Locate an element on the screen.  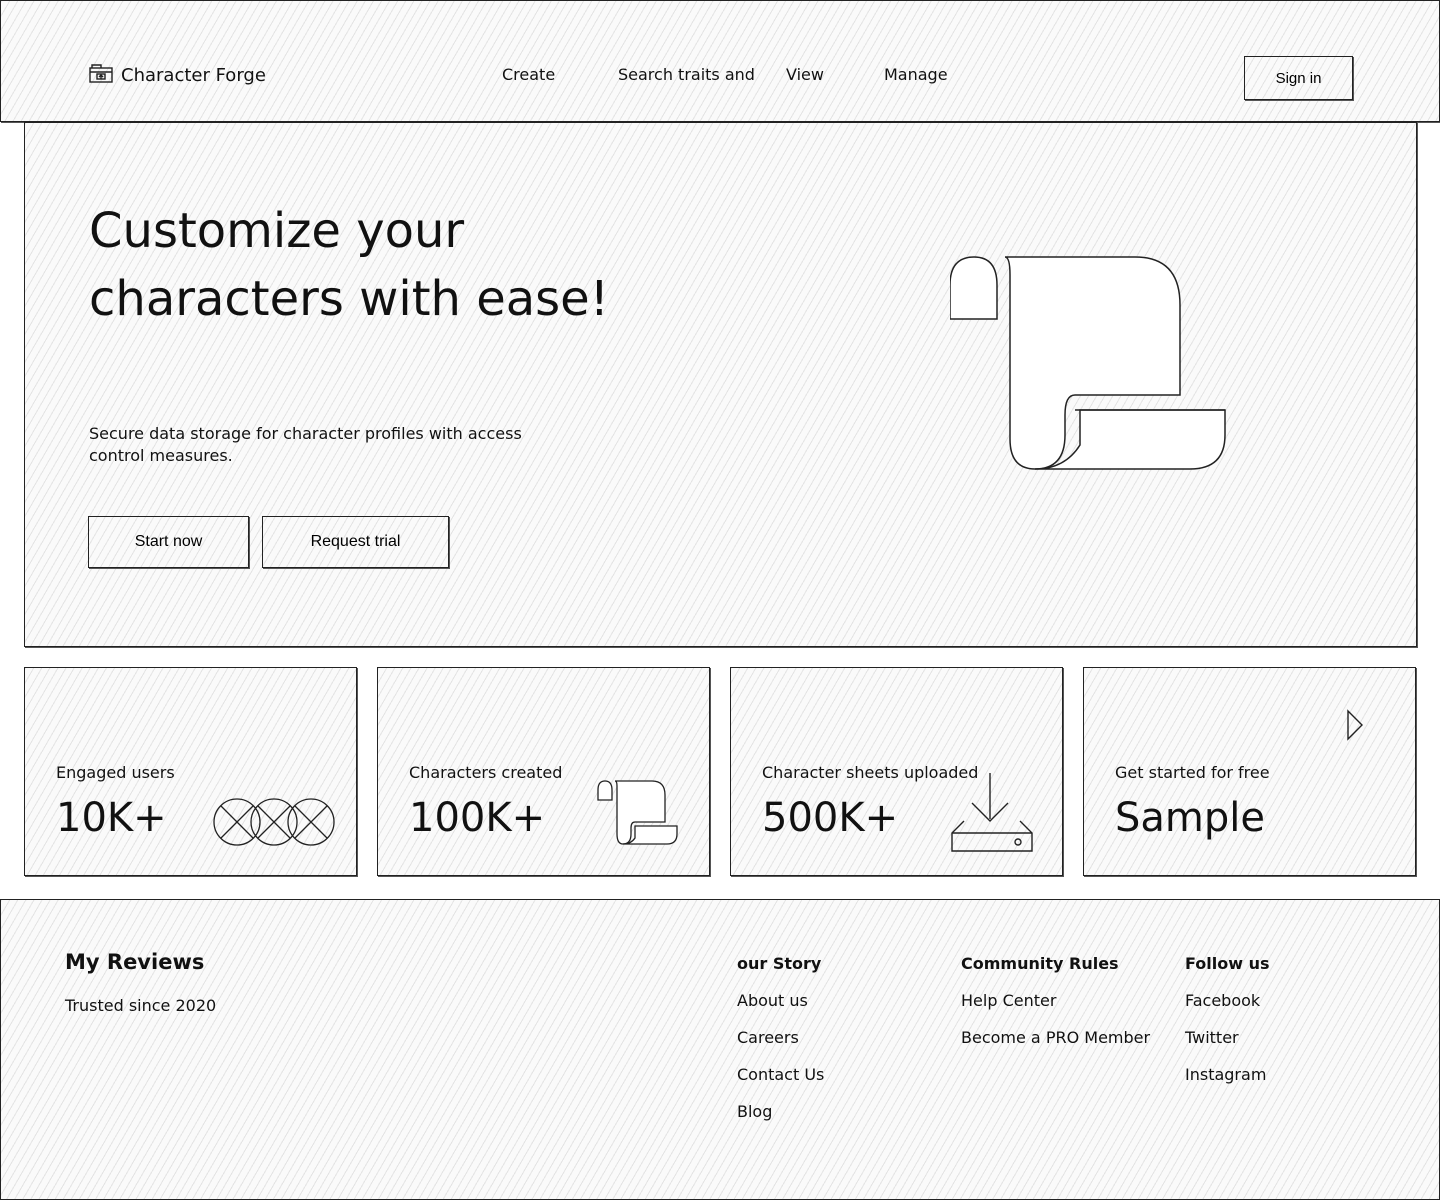
stat-value: 100K+ is located at coordinates (477, 818).